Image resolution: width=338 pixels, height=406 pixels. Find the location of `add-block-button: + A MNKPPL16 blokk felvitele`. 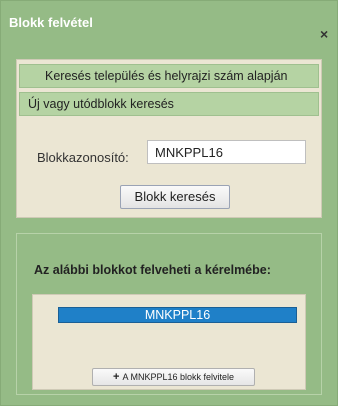

add-block-button: + A MNKPPL16 blokk felvitele is located at coordinates (173, 377).